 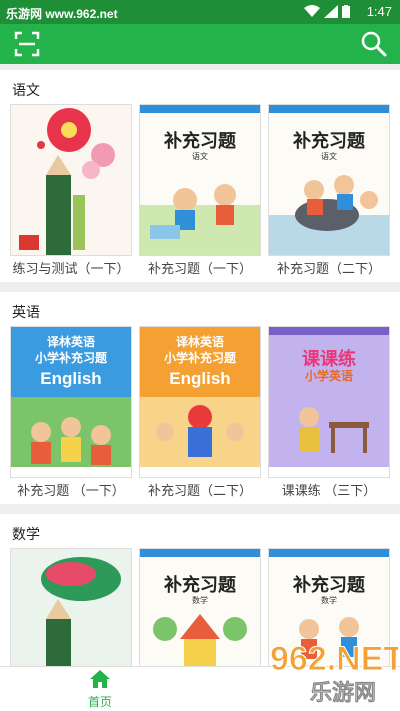 I want to click on cover-keke-sub: 小学英语, so click(x=328, y=376).